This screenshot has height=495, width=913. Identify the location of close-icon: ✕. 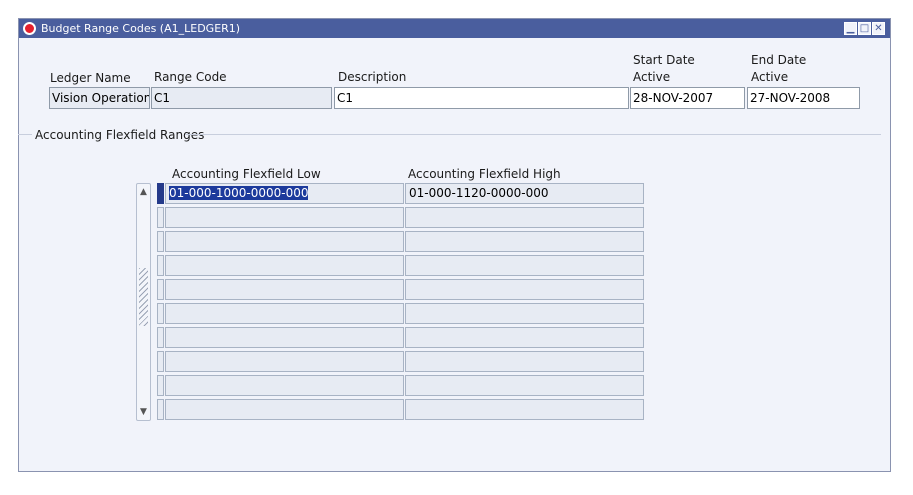
(878, 28).